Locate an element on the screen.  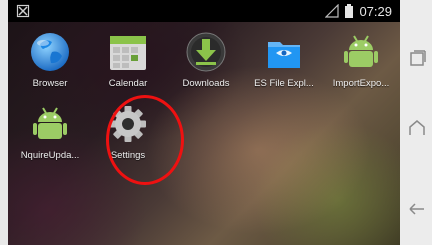
highlight-circle is located at coordinates (145, 140).